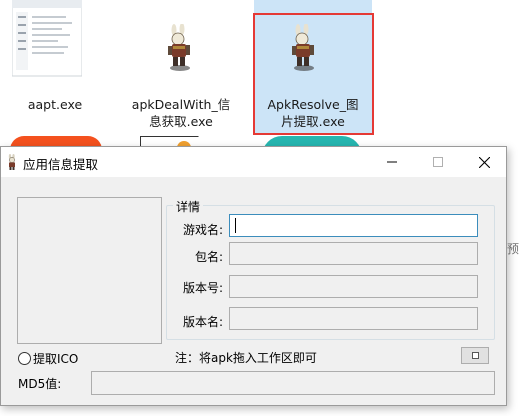  What do you see at coordinates (61, 164) in the screenshot?
I see `window-title: 应用信息提取` at bounding box center [61, 164].